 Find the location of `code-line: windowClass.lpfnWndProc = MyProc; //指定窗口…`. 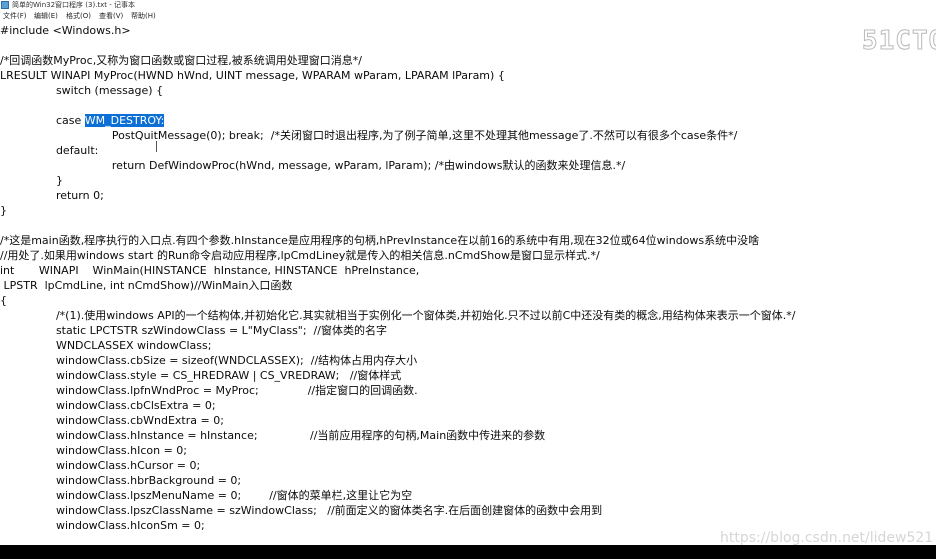

code-line: windowClass.lpfnWndProc = MyProc; //指定窗口… is located at coordinates (209, 390).